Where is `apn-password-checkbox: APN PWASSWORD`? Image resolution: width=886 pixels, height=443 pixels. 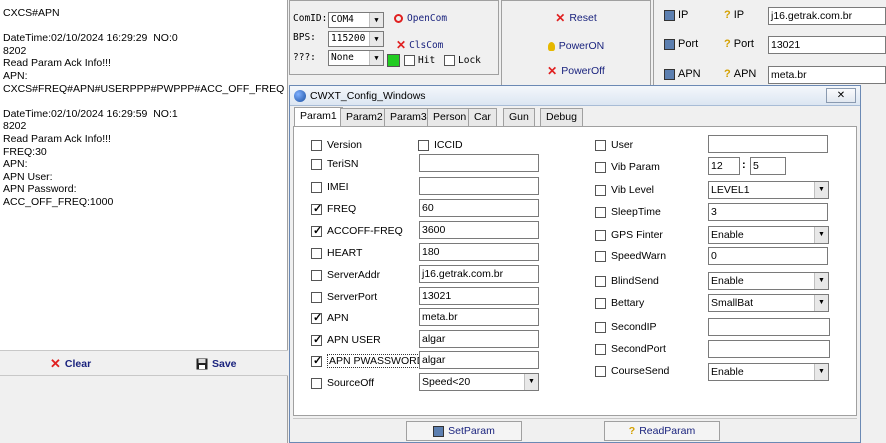 apn-password-checkbox: APN PWASSWORD is located at coordinates (369, 361).